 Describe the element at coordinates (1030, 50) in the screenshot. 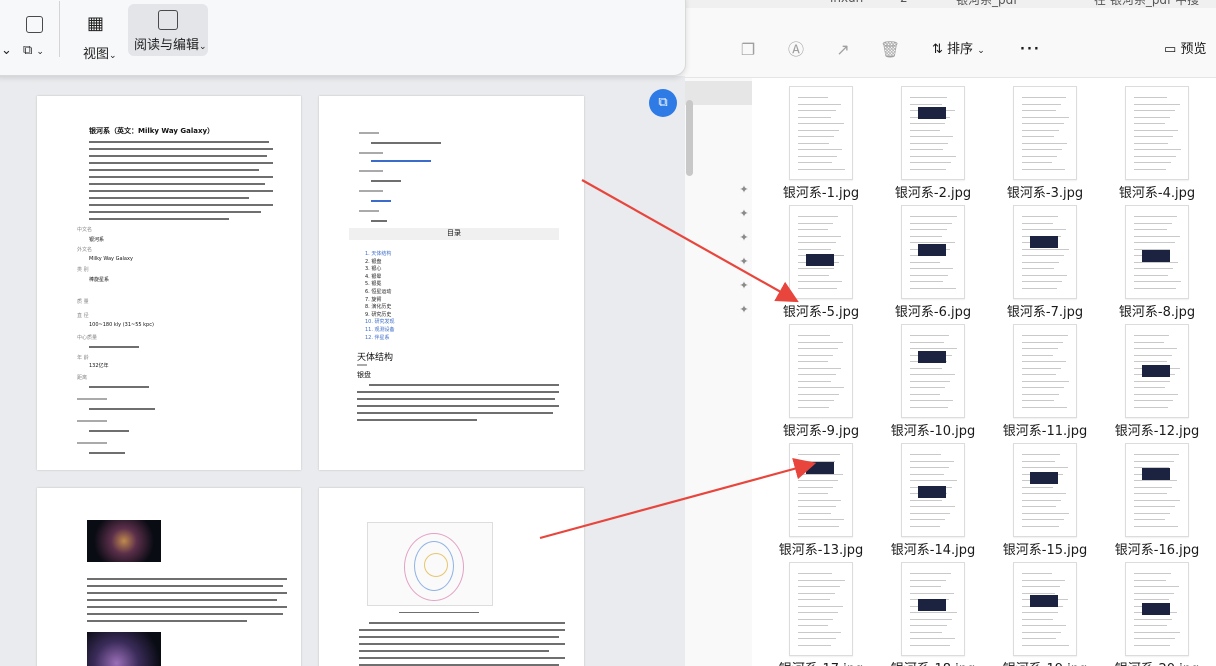

I see `more-options-button: ···` at that location.